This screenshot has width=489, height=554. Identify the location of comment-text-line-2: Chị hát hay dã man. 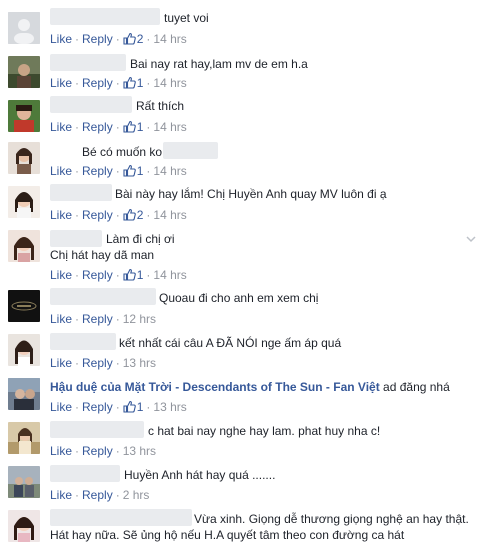
(102, 255).